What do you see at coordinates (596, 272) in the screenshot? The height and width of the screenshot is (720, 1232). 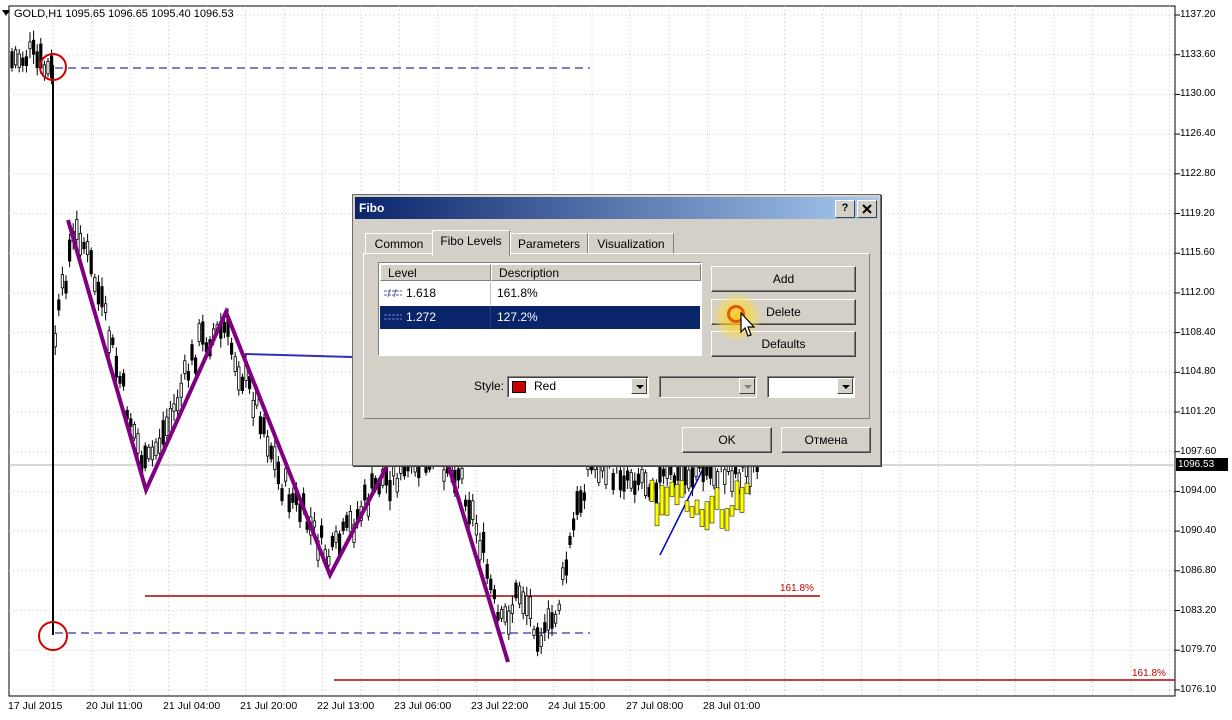 I see `column-header-description: Description` at bounding box center [596, 272].